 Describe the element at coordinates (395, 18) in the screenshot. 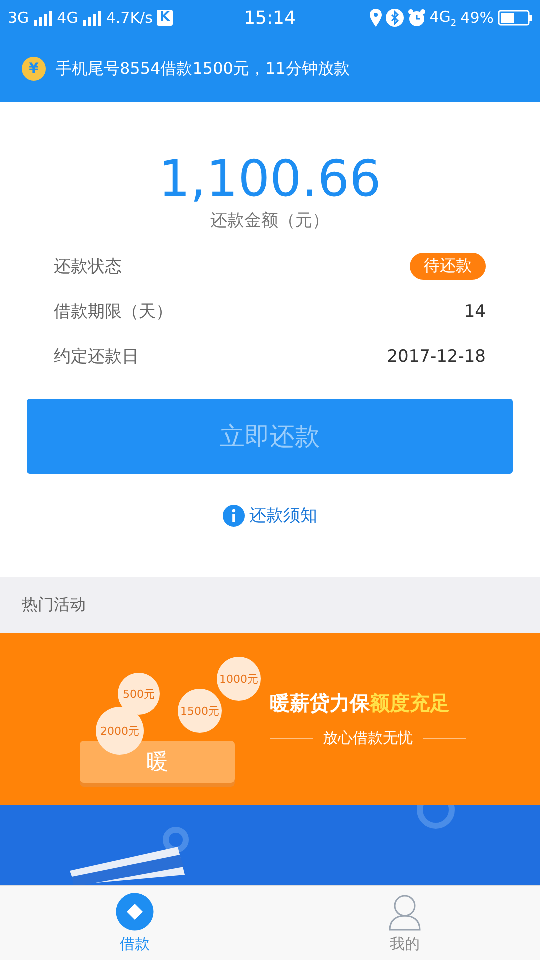

I see `bluetooth-icon` at that location.